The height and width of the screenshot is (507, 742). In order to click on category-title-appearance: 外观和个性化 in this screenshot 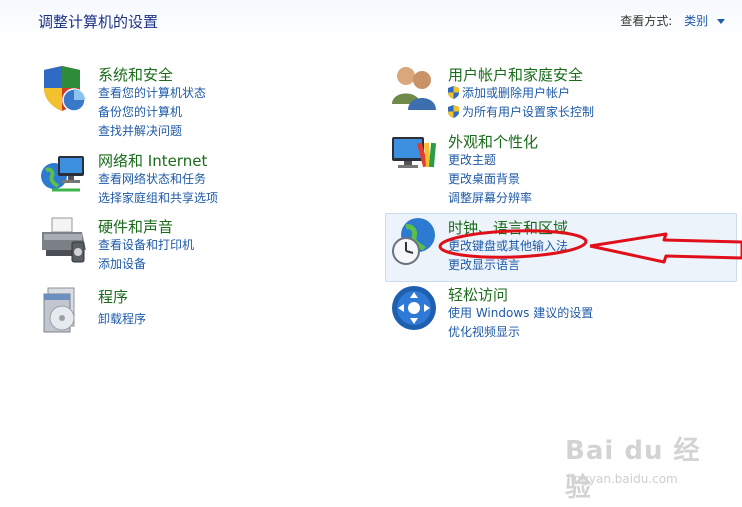, I will do `click(493, 141)`.